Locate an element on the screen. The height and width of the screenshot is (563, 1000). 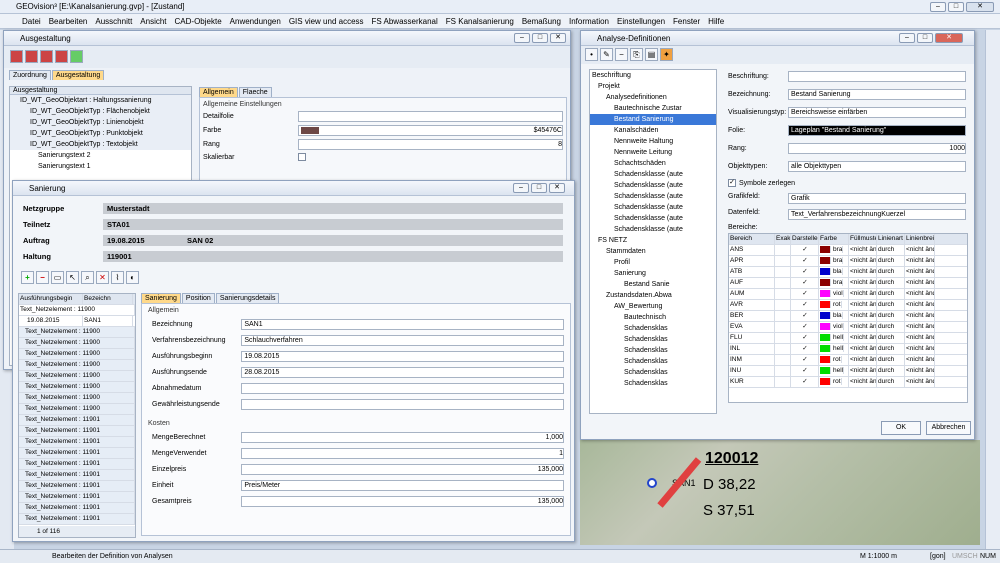
menu-item-9: Bemaßung is located at coordinates (541, 21).